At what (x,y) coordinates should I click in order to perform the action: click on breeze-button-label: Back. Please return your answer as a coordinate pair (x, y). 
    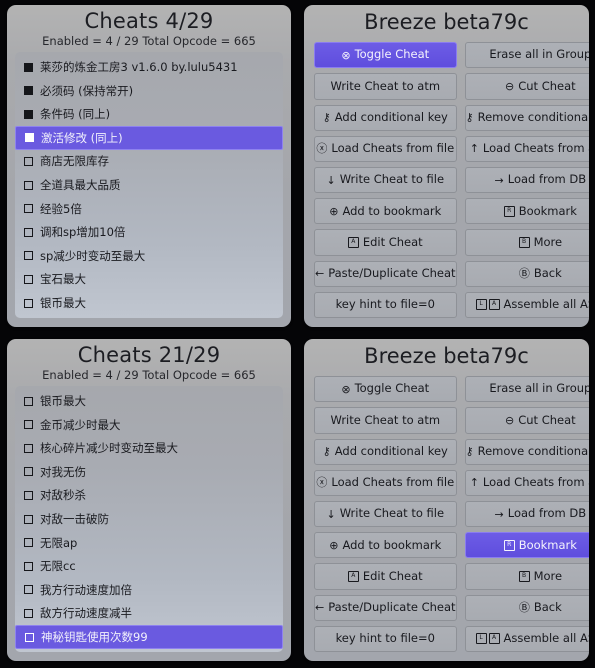
    Looking at the image, I should click on (547, 272).